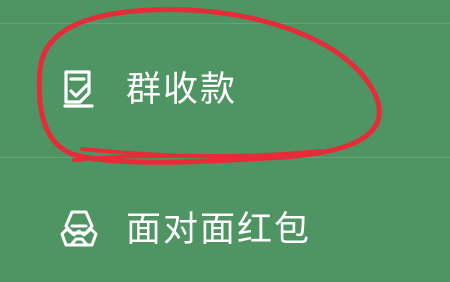 Image resolution: width=450 pixels, height=282 pixels. I want to click on menu-item-label: 面对面红包, so click(219, 230).